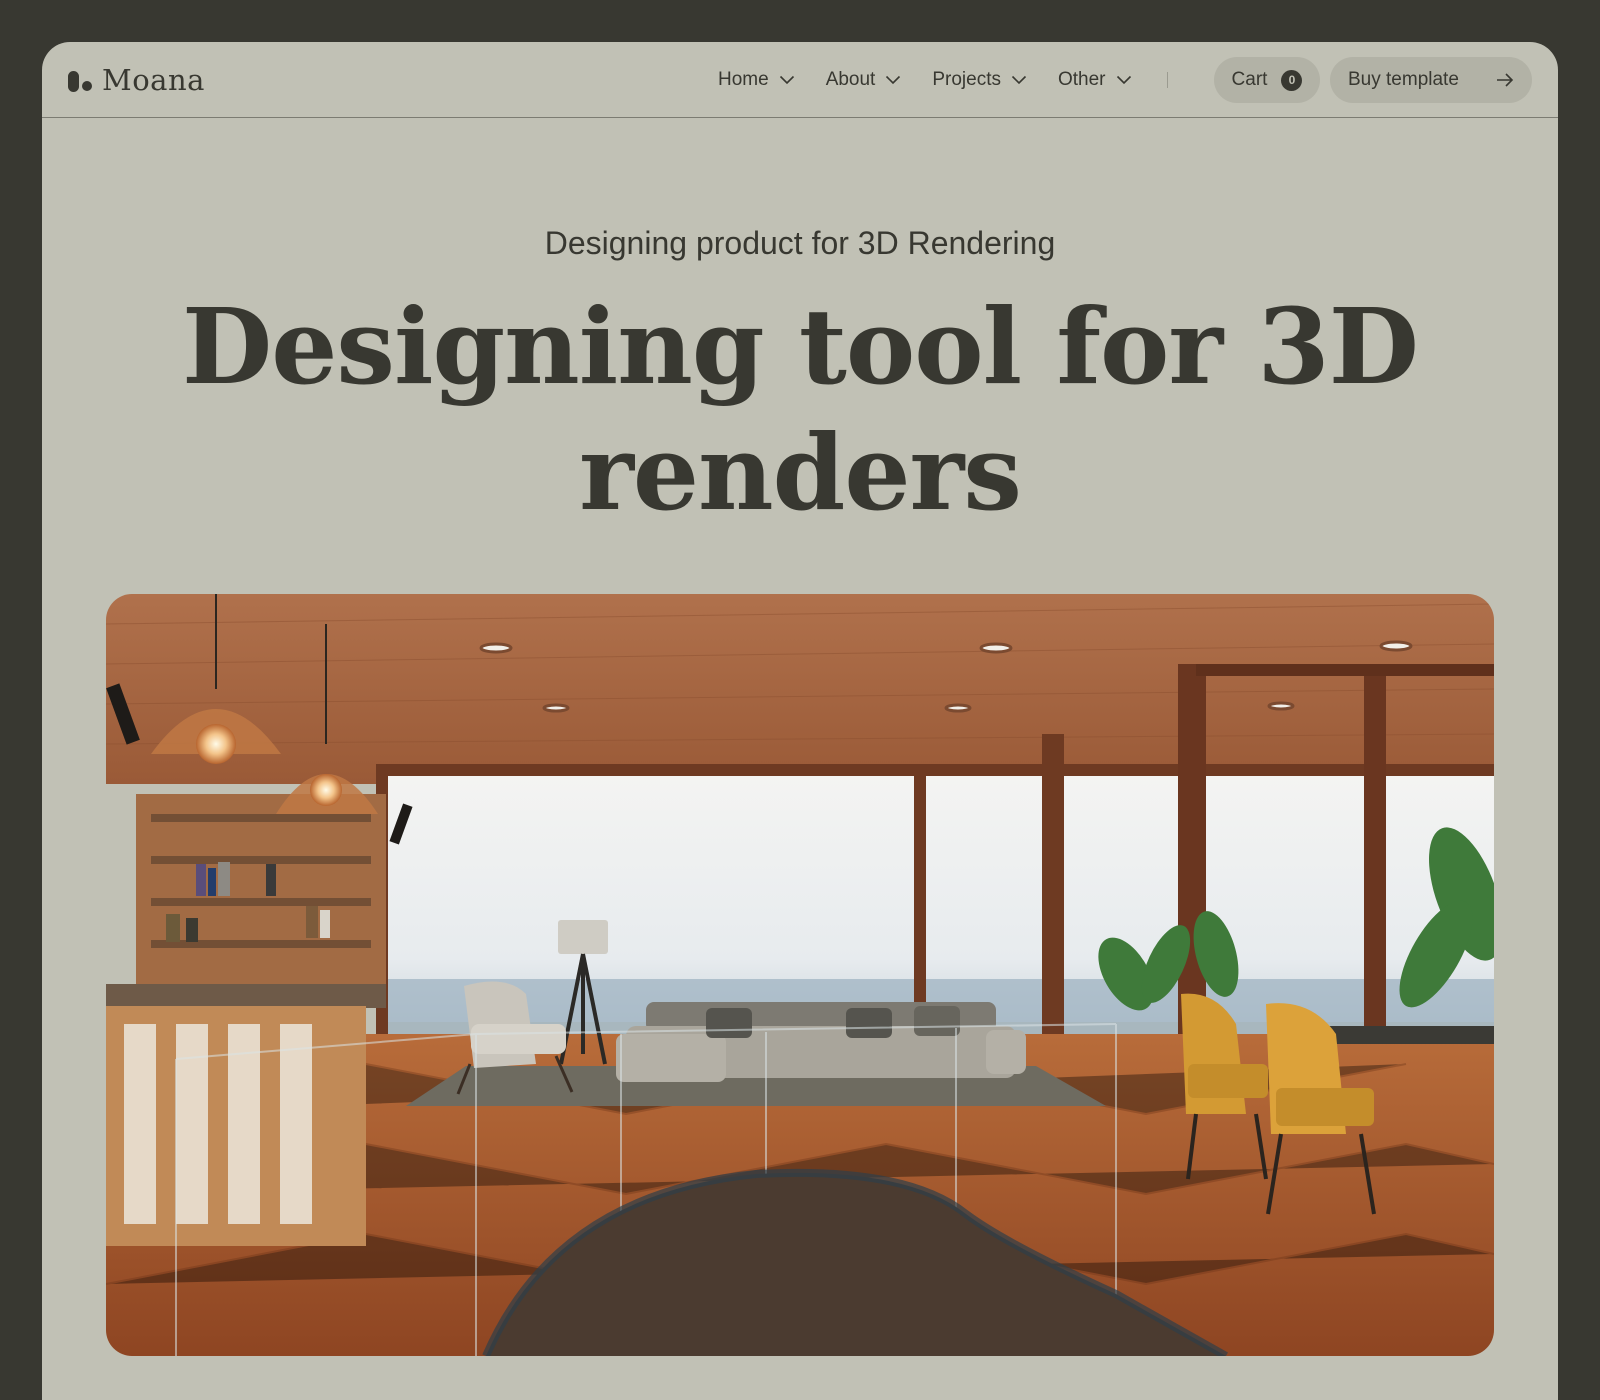 This screenshot has width=1600, height=1400. I want to click on nav-item-label: Home, so click(743, 79).